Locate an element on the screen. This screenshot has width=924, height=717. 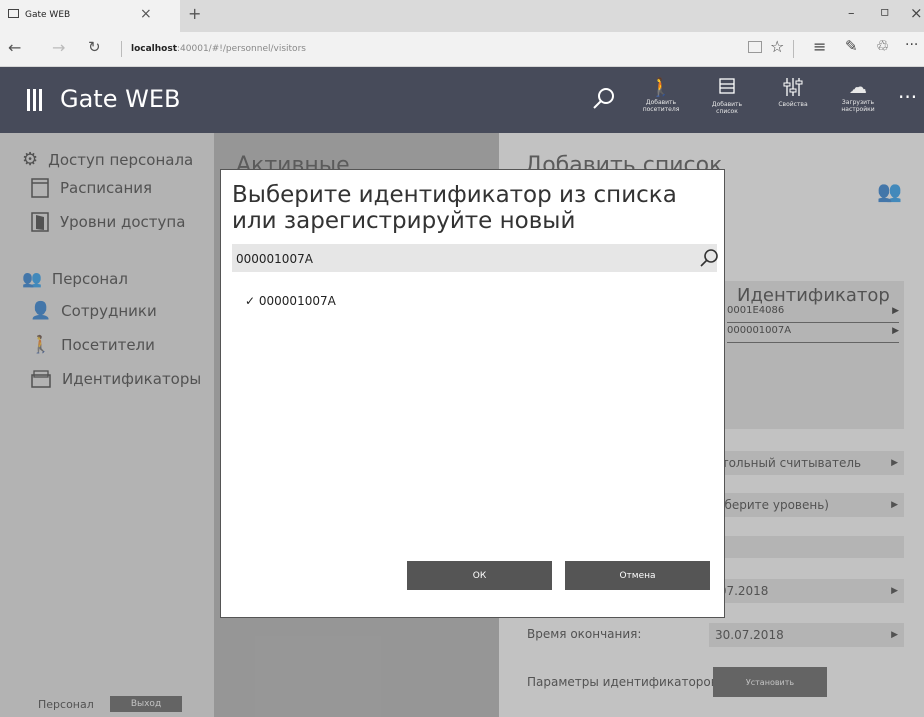
cancel-button: Отмена is located at coordinates (637, 575).